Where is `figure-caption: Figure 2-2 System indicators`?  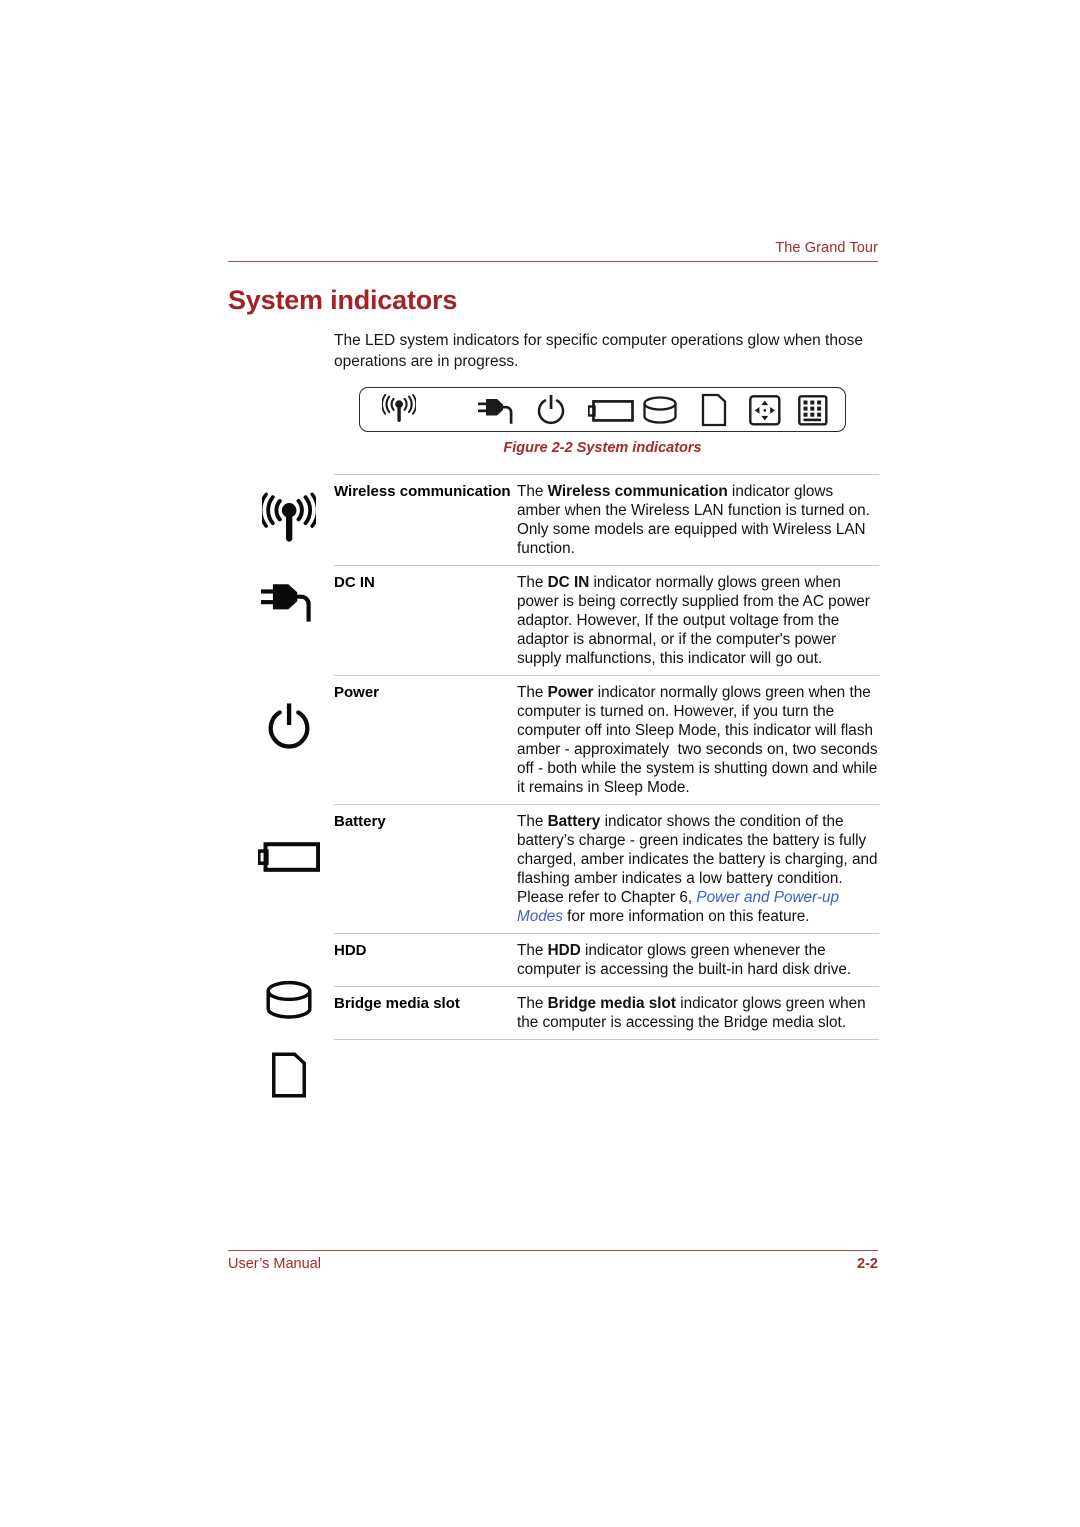 figure-caption: Figure 2-2 System indicators is located at coordinates (602, 448).